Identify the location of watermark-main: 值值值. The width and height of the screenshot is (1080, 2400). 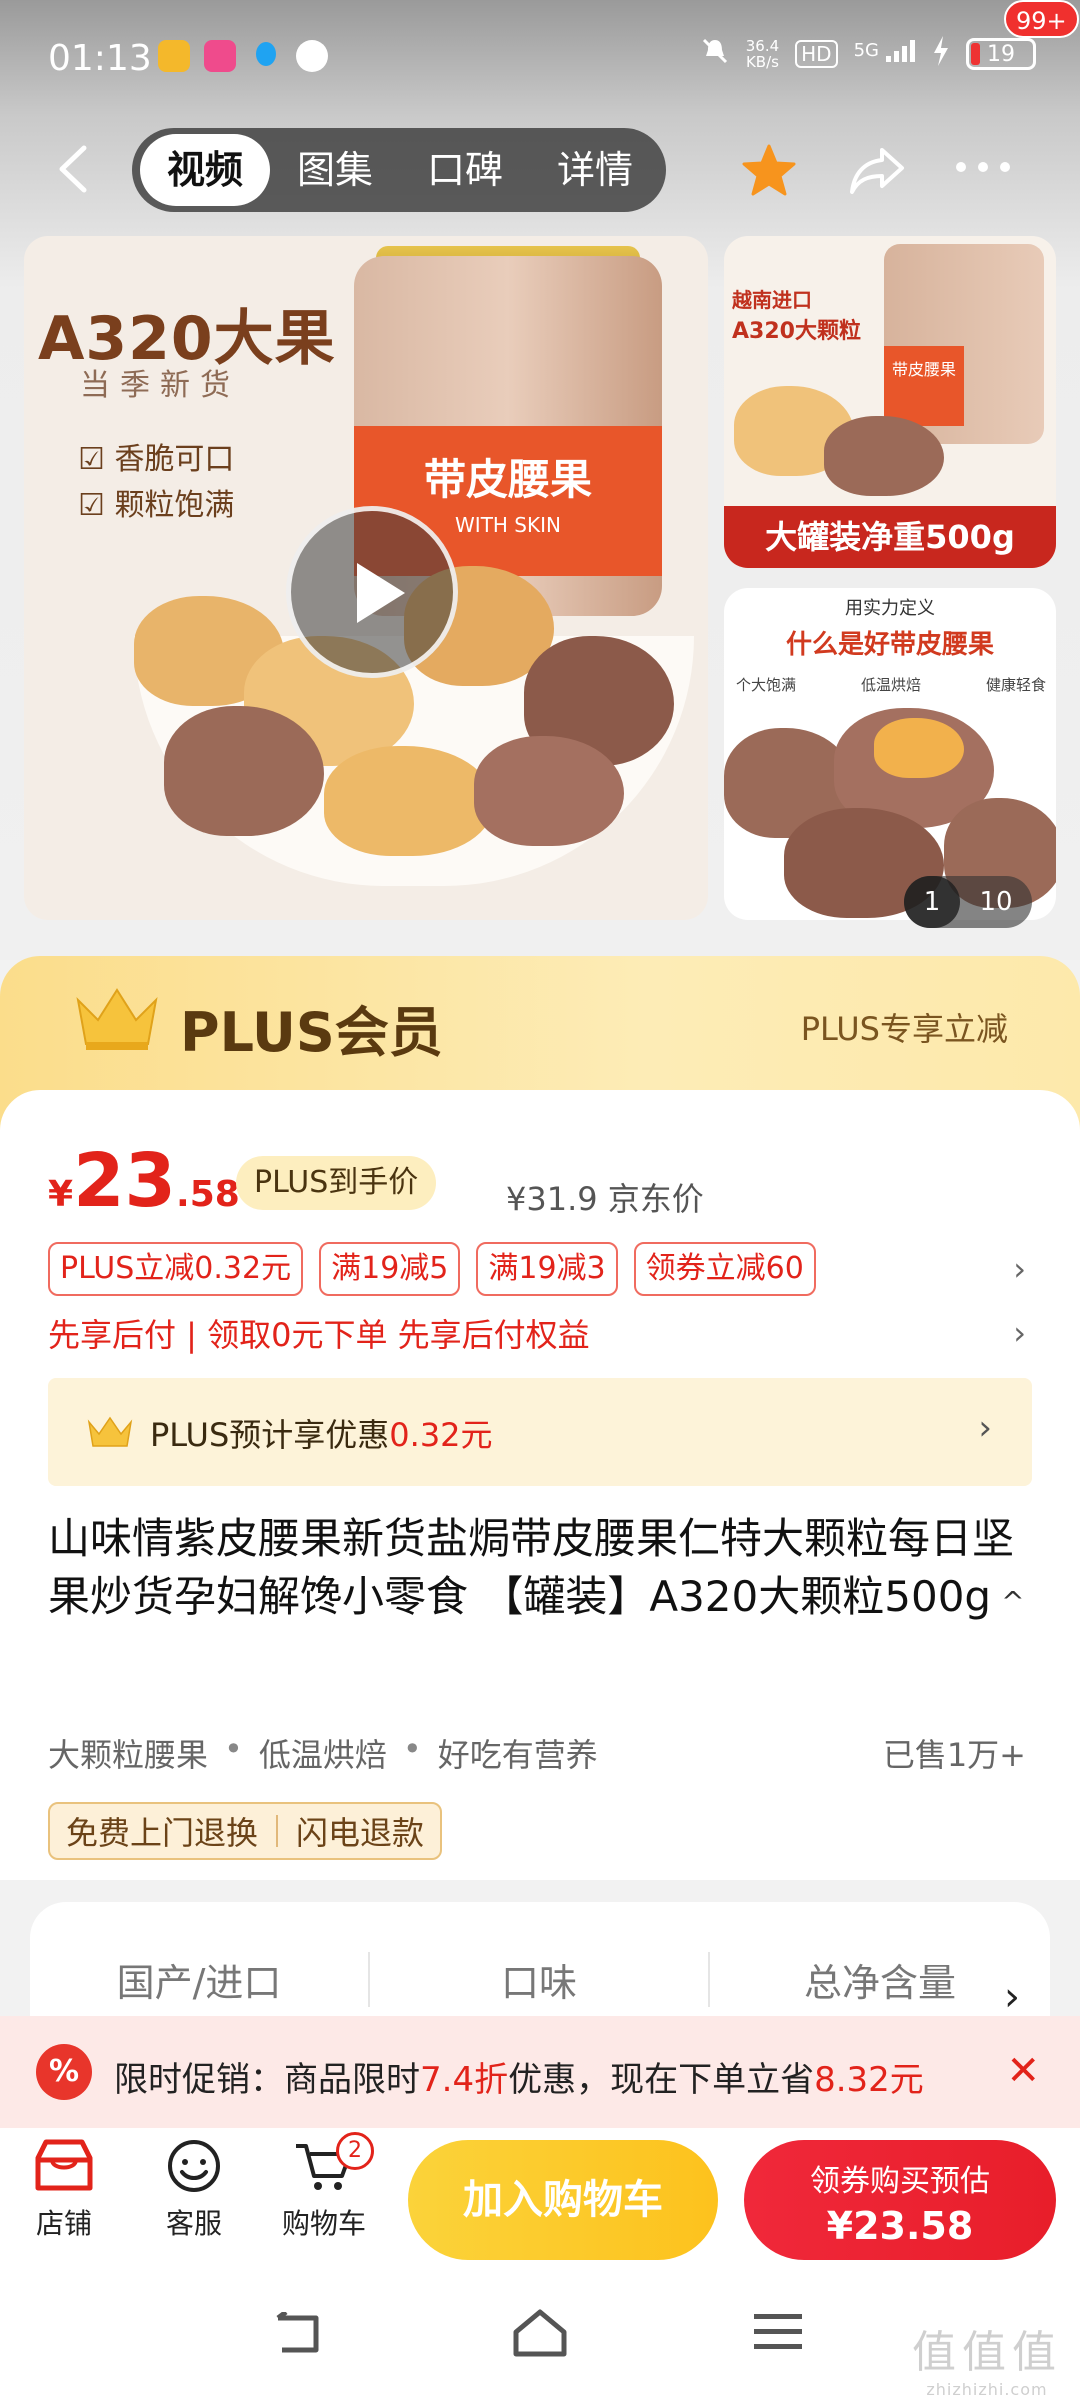
(987, 2352).